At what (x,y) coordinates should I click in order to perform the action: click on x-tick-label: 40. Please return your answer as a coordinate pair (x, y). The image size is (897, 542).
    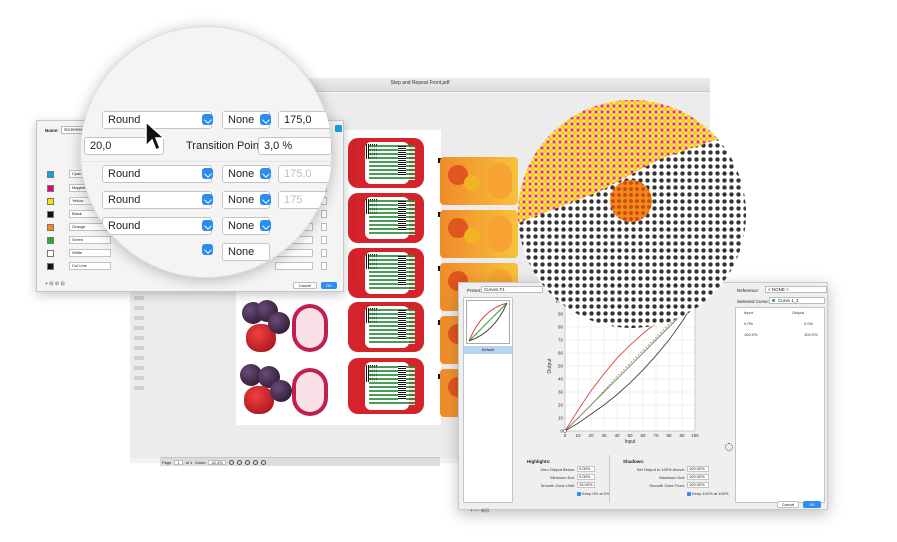
    Looking at the image, I should click on (617, 435).